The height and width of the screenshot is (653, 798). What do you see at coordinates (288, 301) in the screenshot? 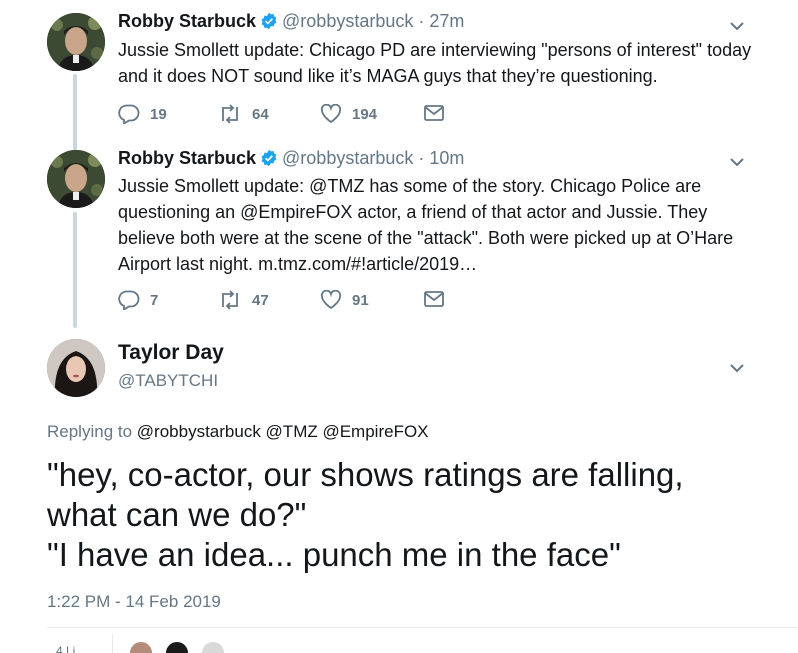
I see `tweet-actions: 7 47 91` at bounding box center [288, 301].